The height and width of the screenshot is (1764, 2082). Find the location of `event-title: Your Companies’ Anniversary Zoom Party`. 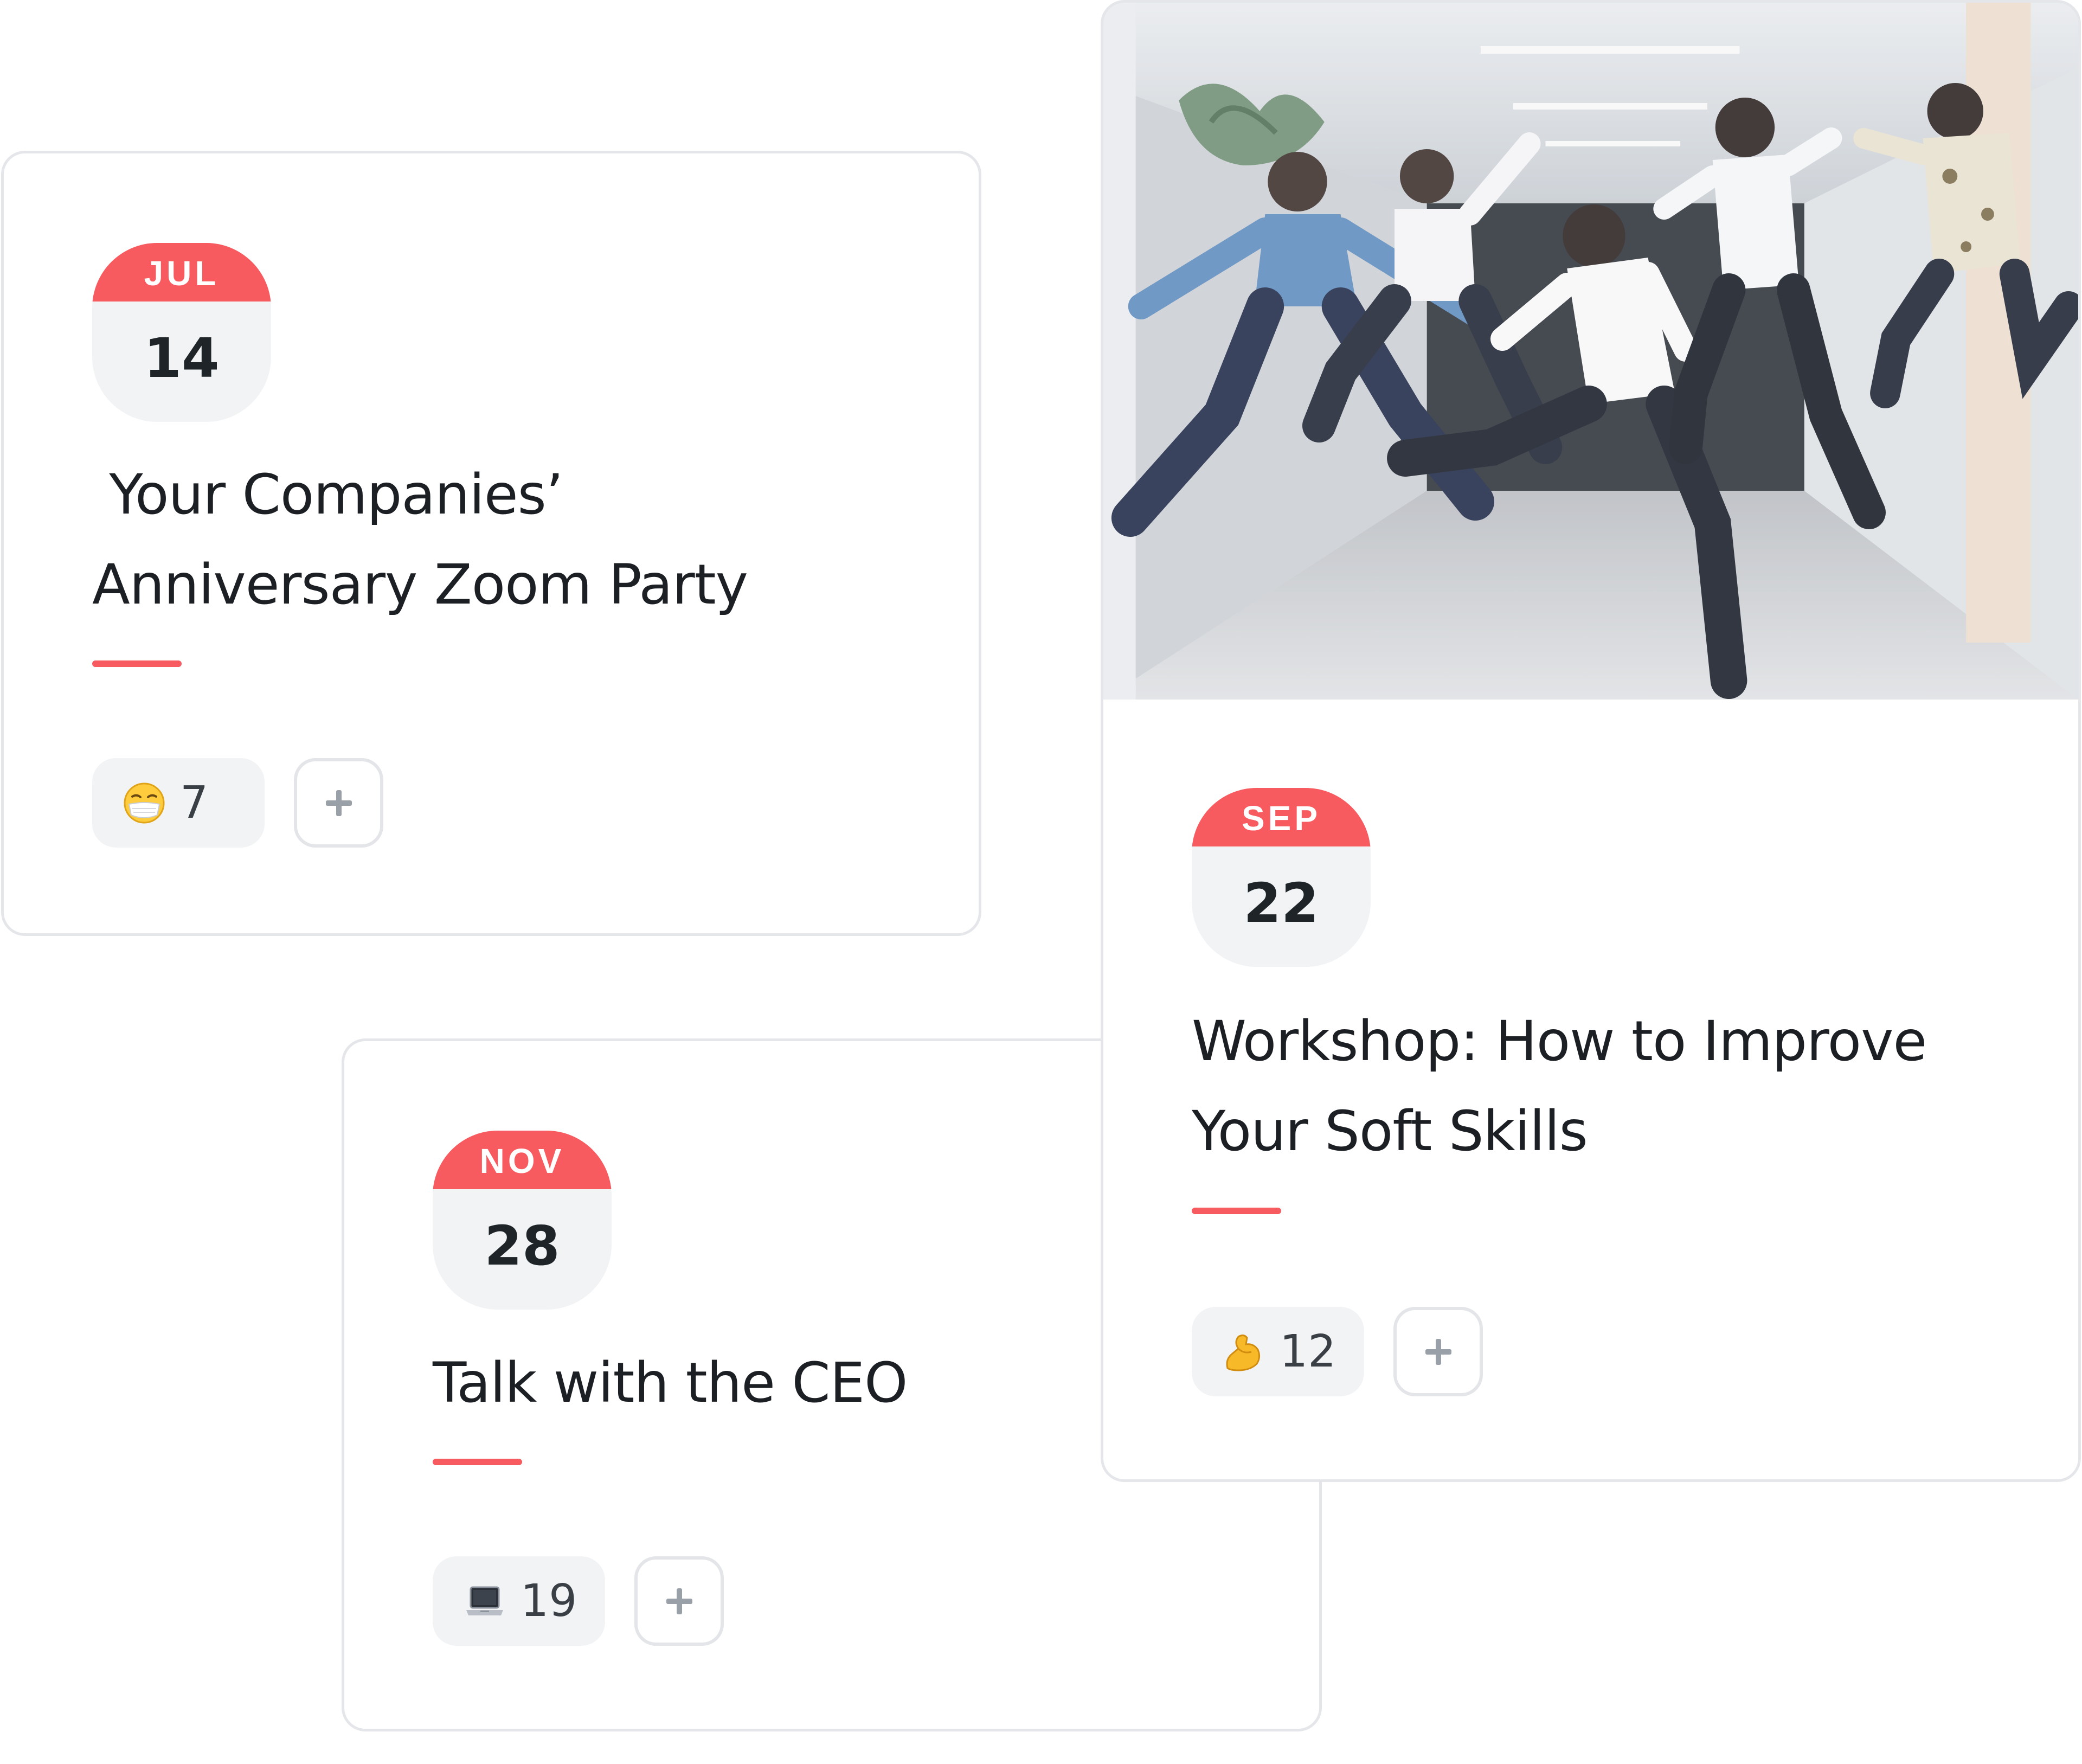

event-title: Your Companies’ Anniversary Zoom Party is located at coordinates (420, 540).